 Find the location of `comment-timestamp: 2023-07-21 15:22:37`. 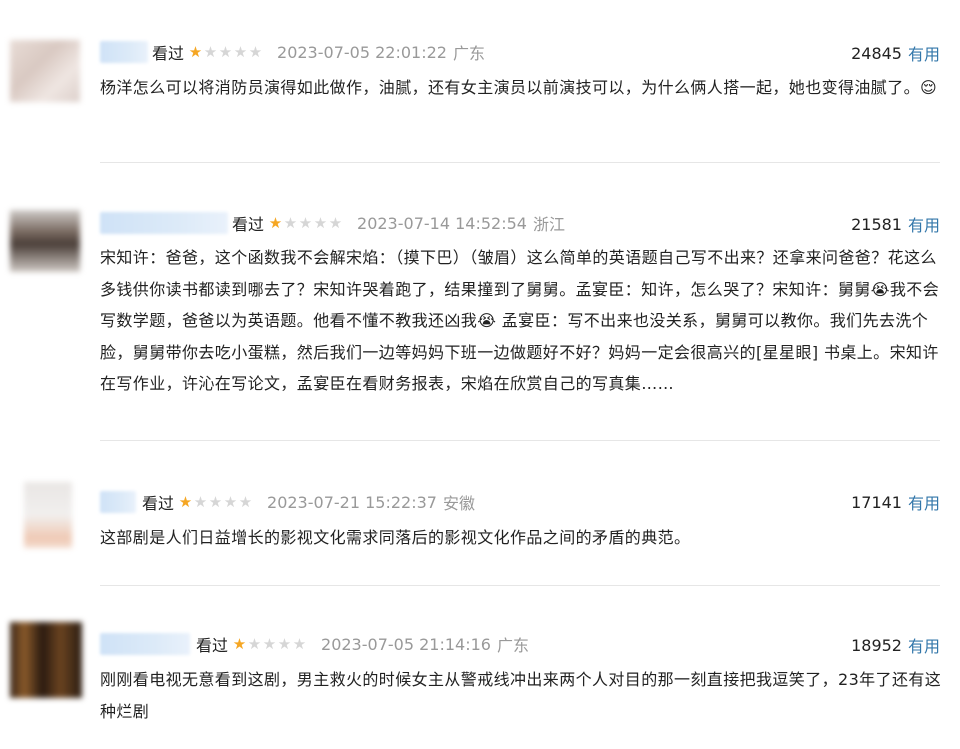

comment-timestamp: 2023-07-21 15:22:37 is located at coordinates (352, 502).